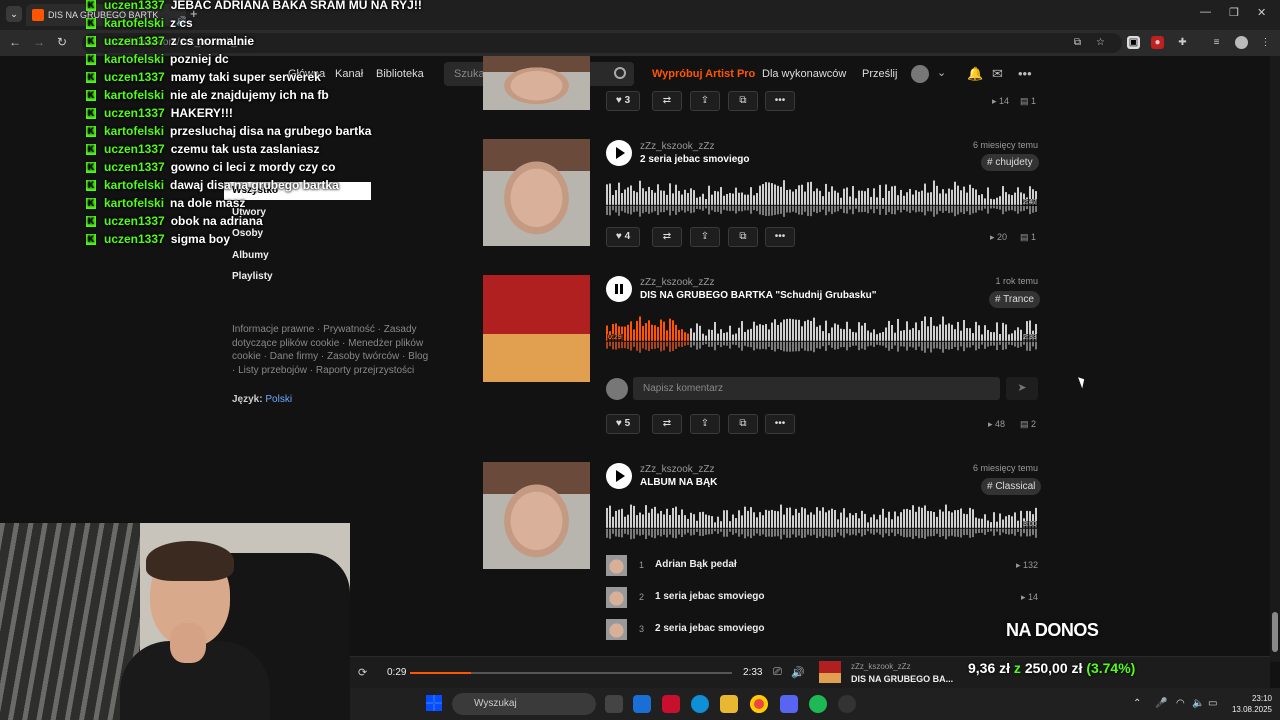 The height and width of the screenshot is (720, 1280). Describe the element at coordinates (710, 596) in the screenshot. I see `album-track-title: 1 seria jebac smoviego` at that location.